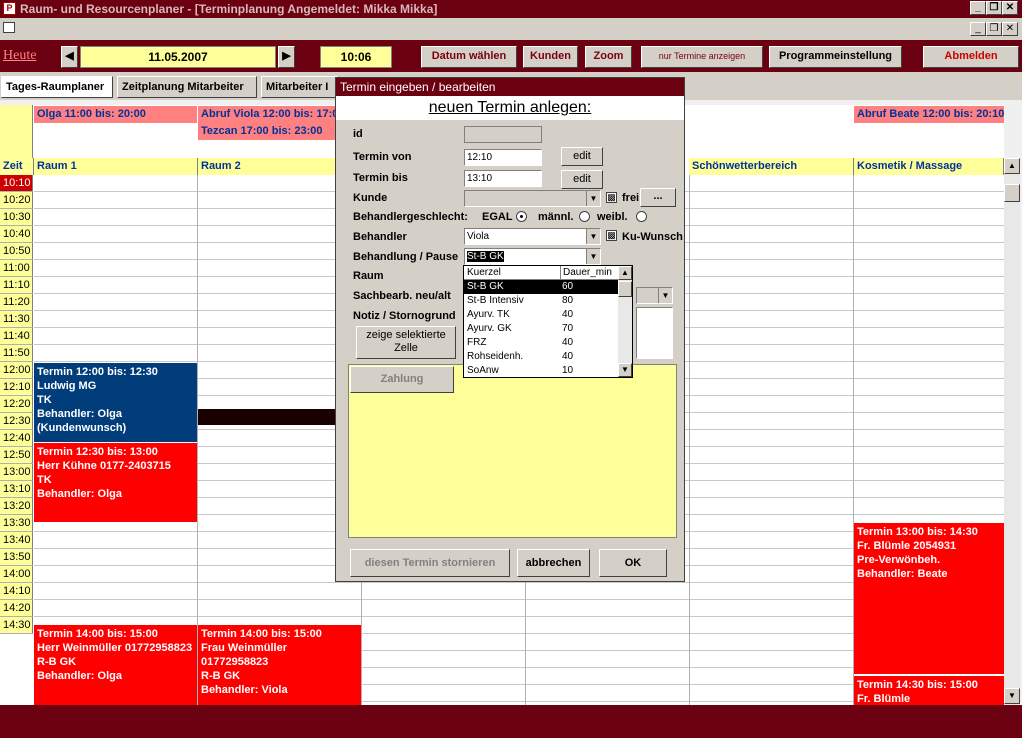  Describe the element at coordinates (521, 216) in the screenshot. I see `egal-radio` at that location.